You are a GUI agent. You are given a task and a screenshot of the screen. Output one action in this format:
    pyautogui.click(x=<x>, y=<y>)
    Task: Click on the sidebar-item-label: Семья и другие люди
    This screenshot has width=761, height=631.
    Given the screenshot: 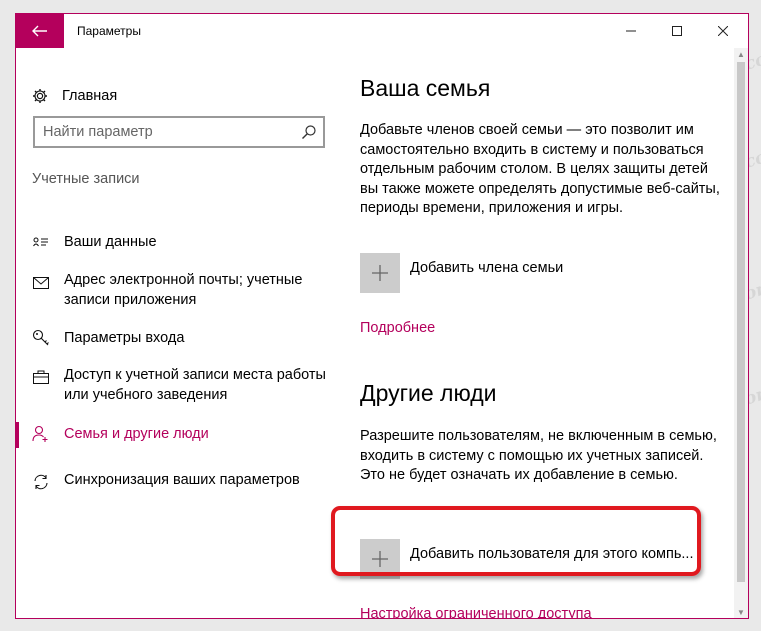 What is the action you would take?
    pyautogui.click(x=136, y=434)
    